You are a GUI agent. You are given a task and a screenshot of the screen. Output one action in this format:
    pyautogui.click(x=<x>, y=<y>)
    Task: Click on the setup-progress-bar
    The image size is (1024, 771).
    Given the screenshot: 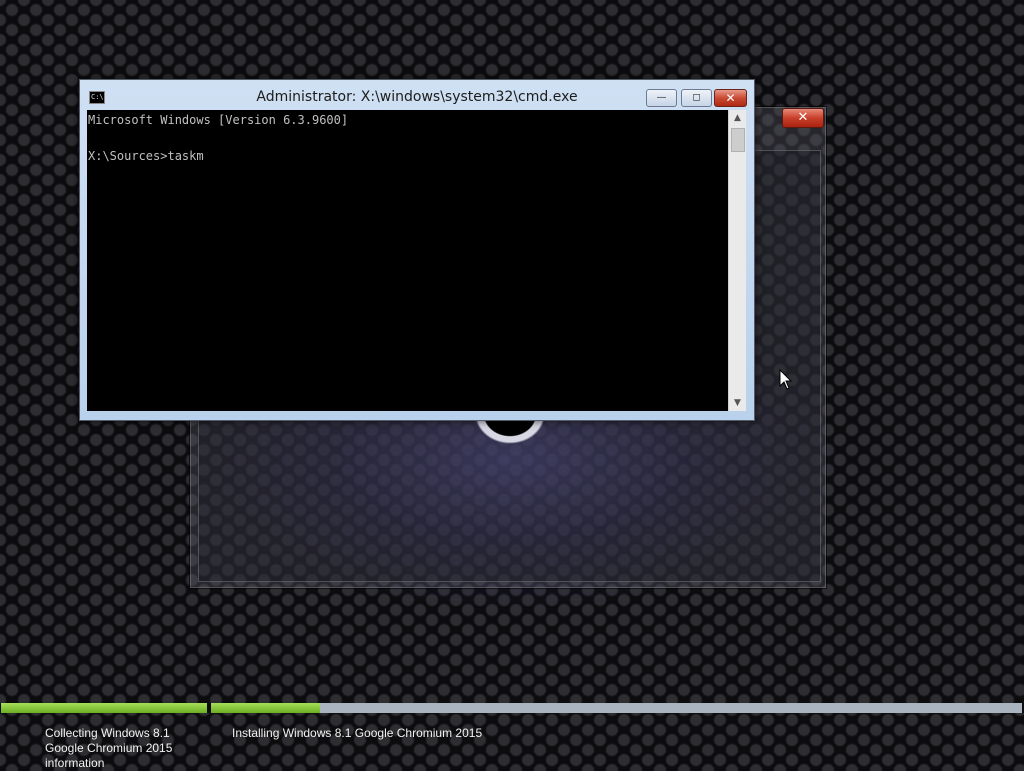 What is the action you would take?
    pyautogui.click(x=512, y=708)
    